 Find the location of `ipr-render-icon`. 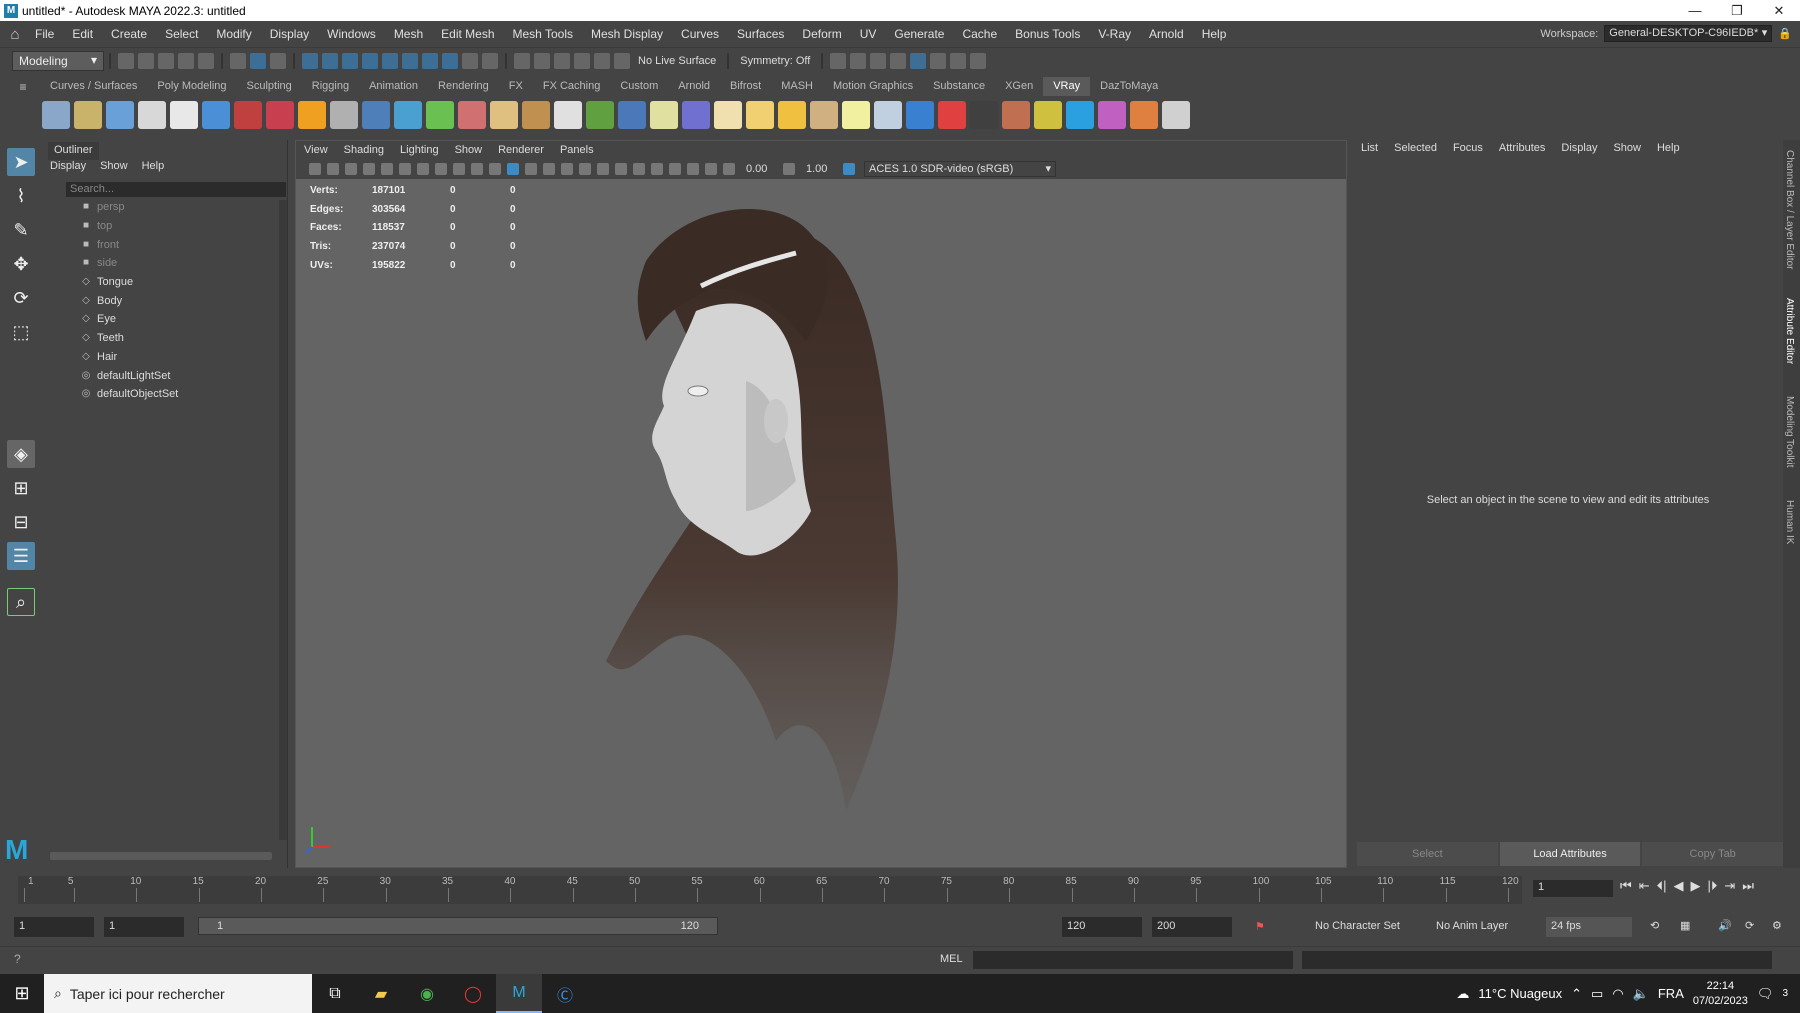

ipr-render-icon is located at coordinates (878, 60).